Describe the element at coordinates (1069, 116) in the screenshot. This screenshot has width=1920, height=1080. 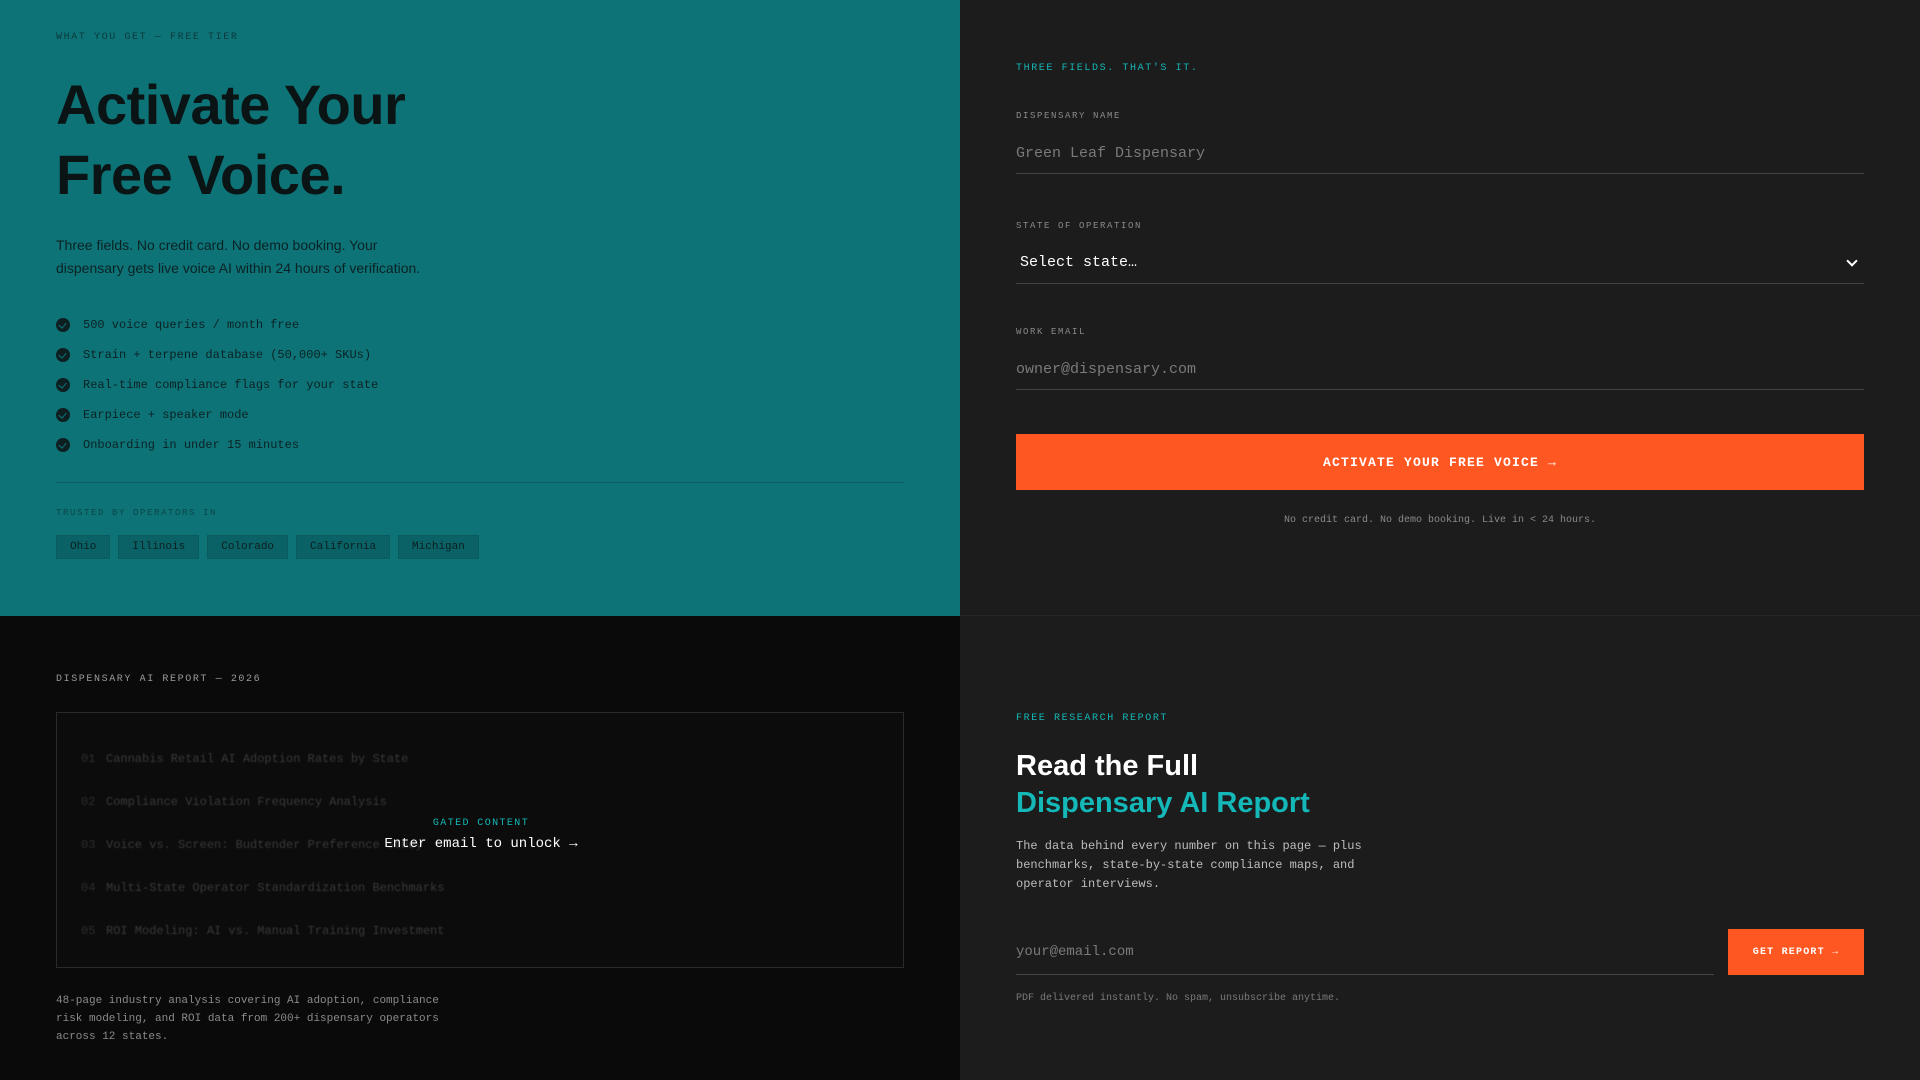
I see `dispensary-name-label: DISPENSARY NAME` at that location.